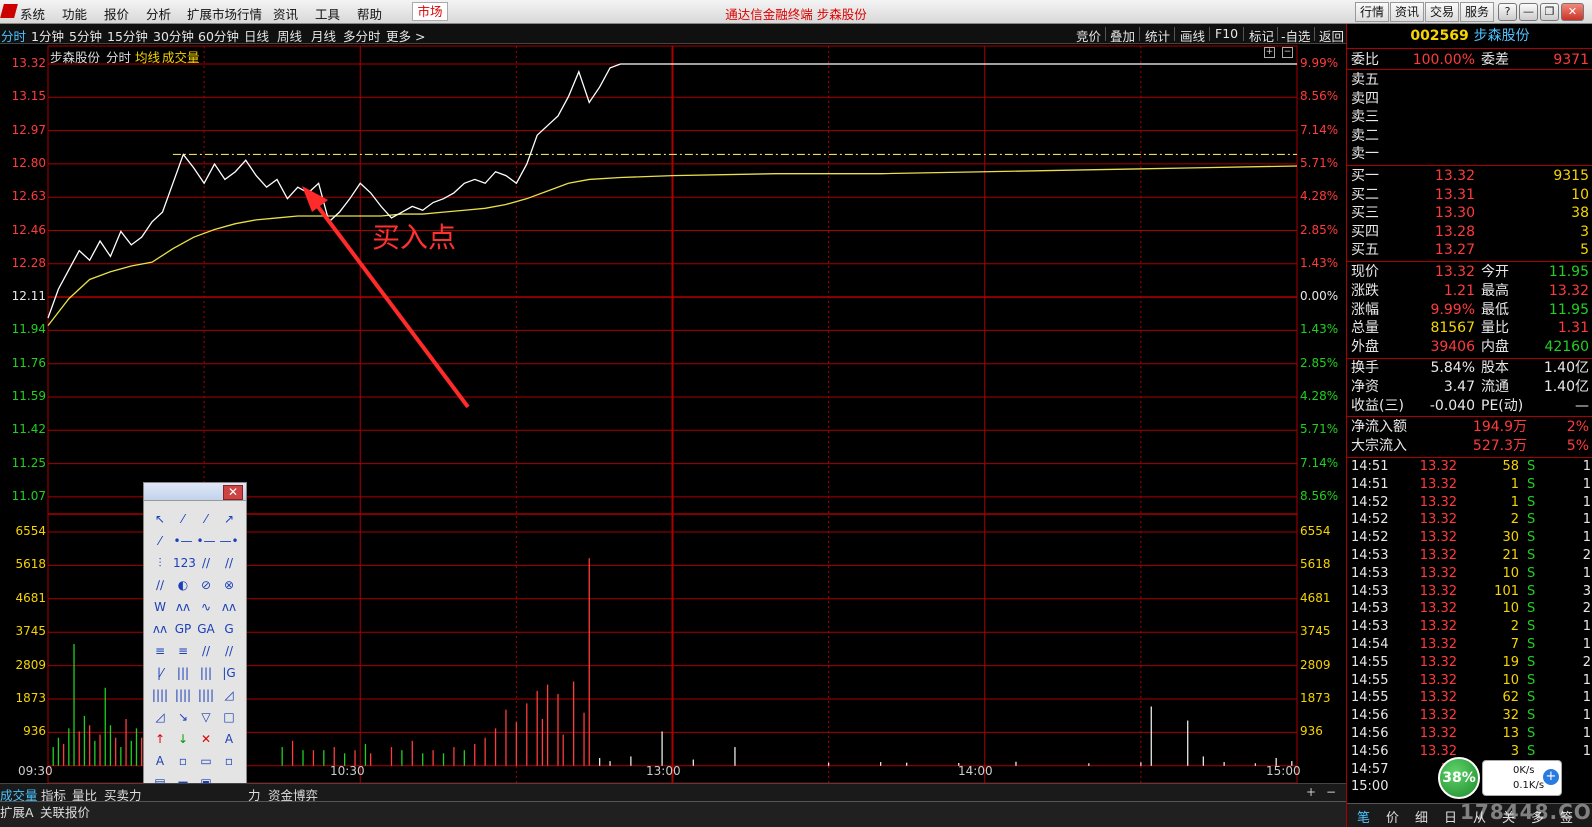 This screenshot has width=1592, height=827. What do you see at coordinates (1471, 609) in the screenshot?
I see `tick-row: 14:53 13.32 10 S 2` at bounding box center [1471, 609].